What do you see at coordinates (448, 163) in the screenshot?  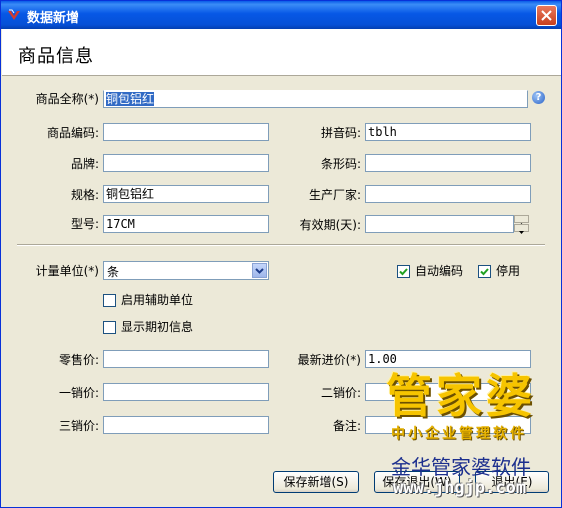 I see `barcode-input` at bounding box center [448, 163].